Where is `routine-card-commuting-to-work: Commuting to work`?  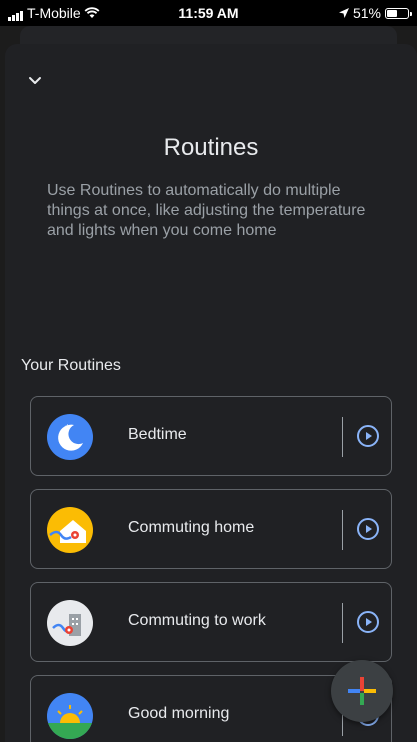
routine-card-commuting-to-work: Commuting to work is located at coordinates (211, 622).